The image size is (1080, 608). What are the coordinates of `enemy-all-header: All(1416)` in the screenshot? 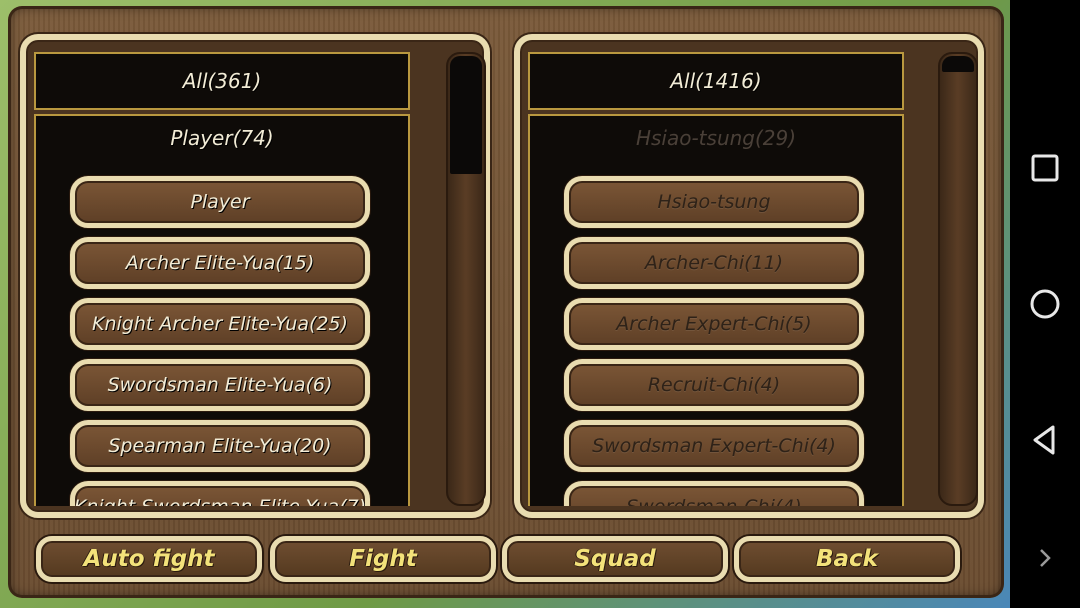 It's located at (716, 81).